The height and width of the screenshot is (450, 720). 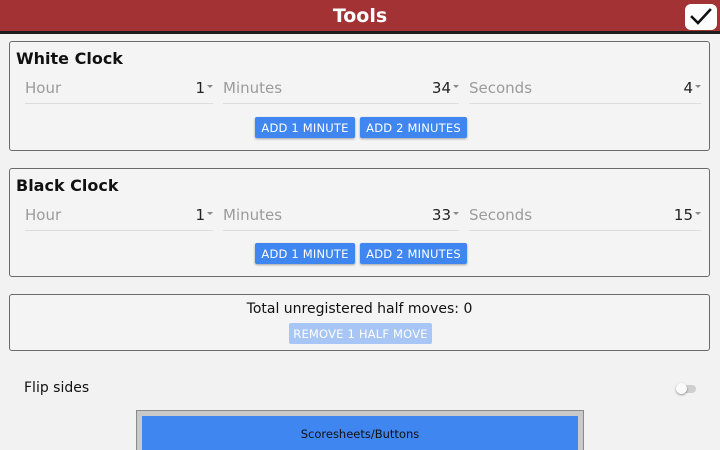 What do you see at coordinates (119, 217) in the screenshot?
I see `black-hour-select: Hour 1` at bounding box center [119, 217].